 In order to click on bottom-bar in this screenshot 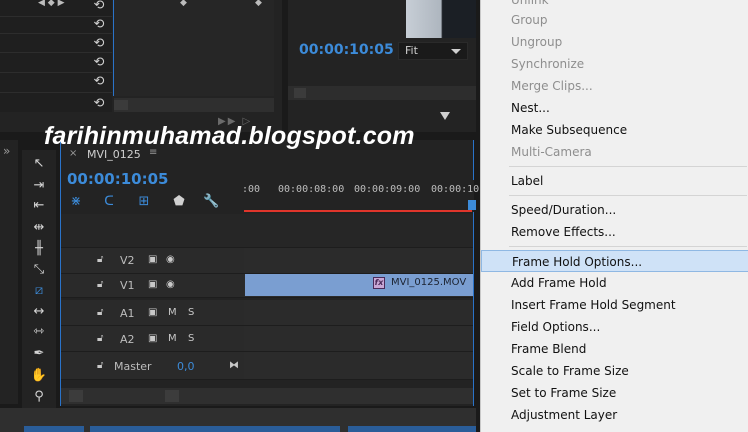, I will do `click(238, 420)`.